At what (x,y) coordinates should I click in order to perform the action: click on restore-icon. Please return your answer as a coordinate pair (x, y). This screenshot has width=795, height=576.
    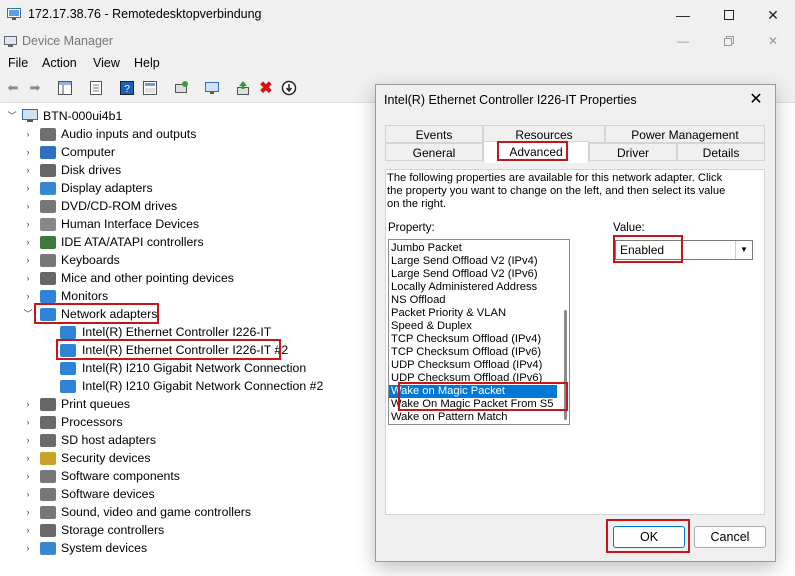
    Looking at the image, I should click on (729, 41).